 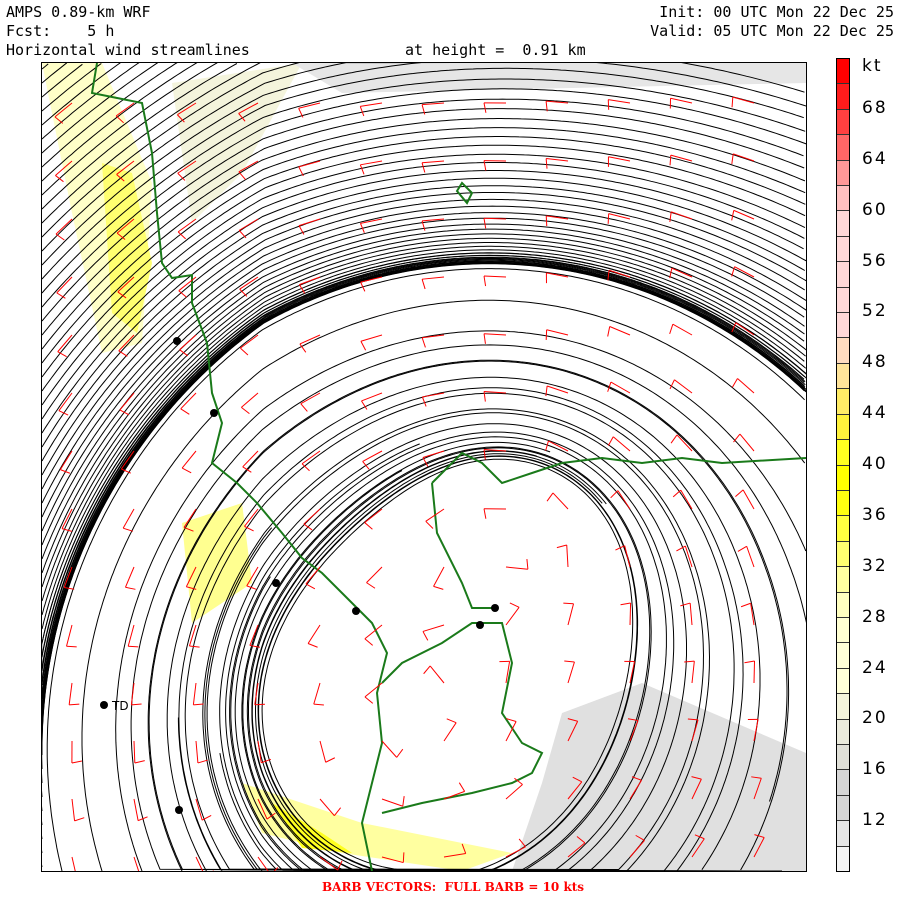 What do you see at coordinates (875, 260) in the screenshot?
I see `colorbar-label: 56` at bounding box center [875, 260].